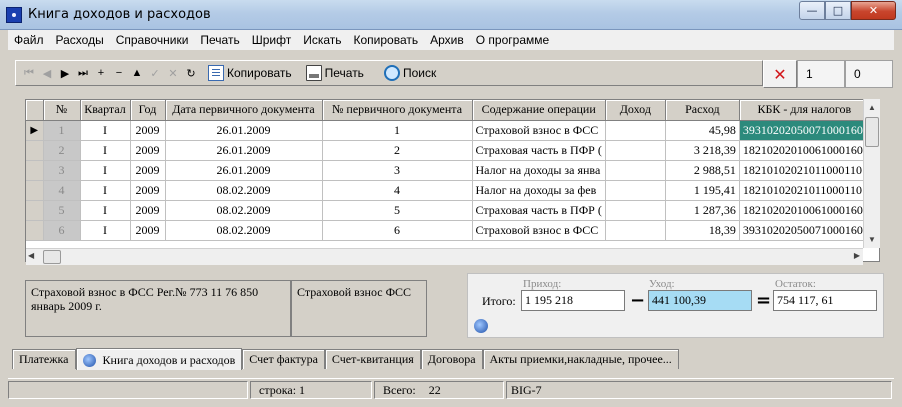 This screenshot has width=902, height=407. I want to click on cell-number: 6, so click(62, 230).